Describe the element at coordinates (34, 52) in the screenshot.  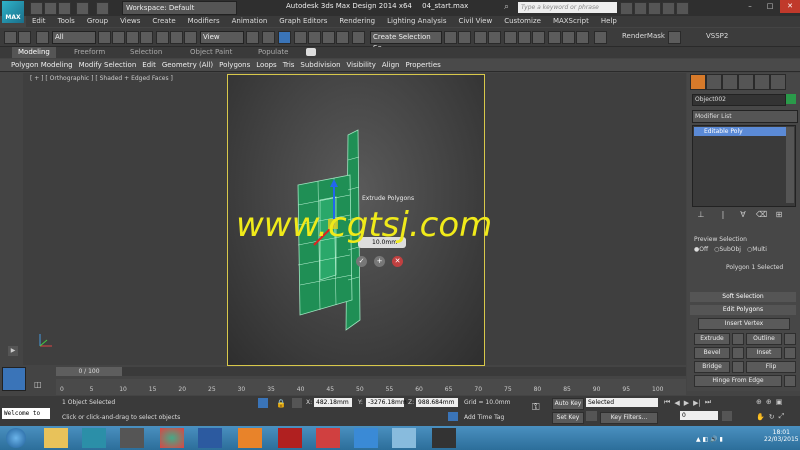
I see `tab-modeling: Modeling` at that location.